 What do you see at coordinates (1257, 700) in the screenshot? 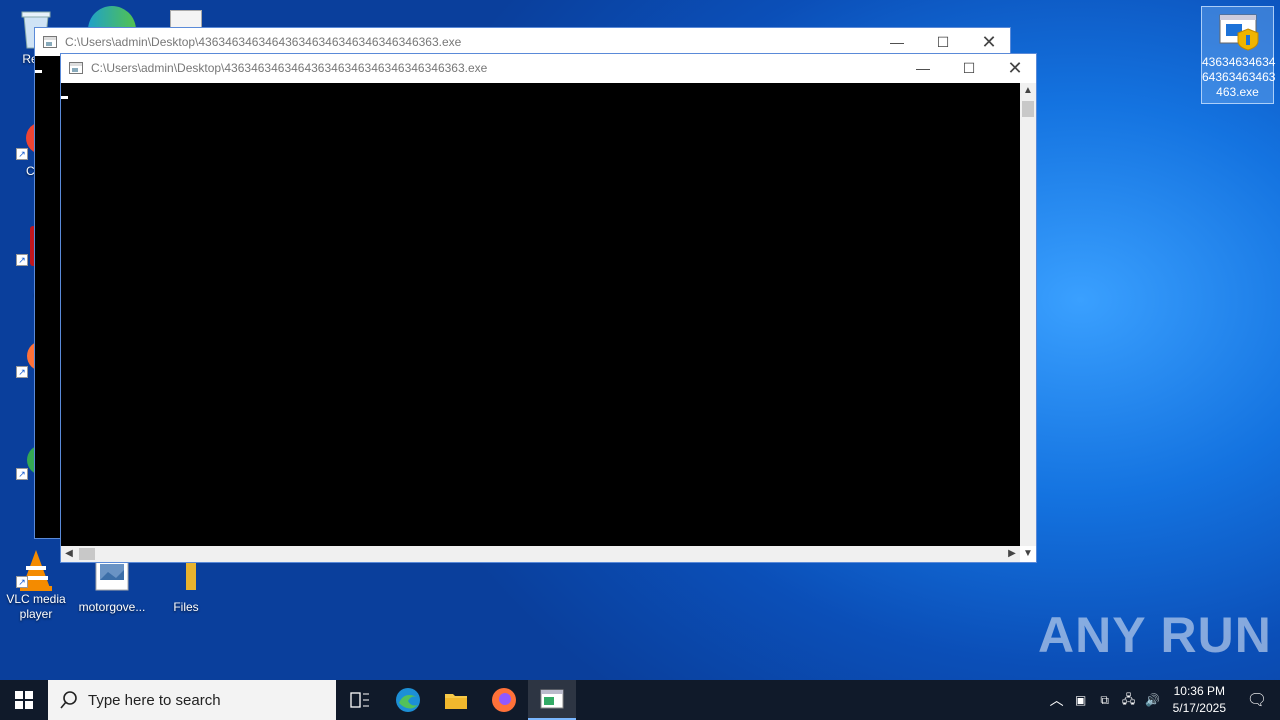
I see `notification-icon: 🗨` at bounding box center [1257, 700].